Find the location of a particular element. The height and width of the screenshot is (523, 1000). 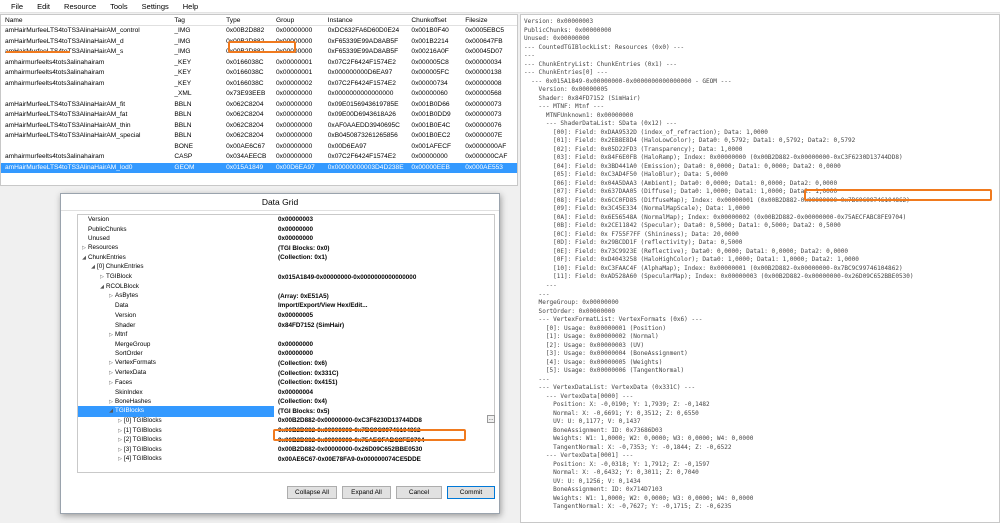

menu-tools: Tools is located at coordinates (119, 6).